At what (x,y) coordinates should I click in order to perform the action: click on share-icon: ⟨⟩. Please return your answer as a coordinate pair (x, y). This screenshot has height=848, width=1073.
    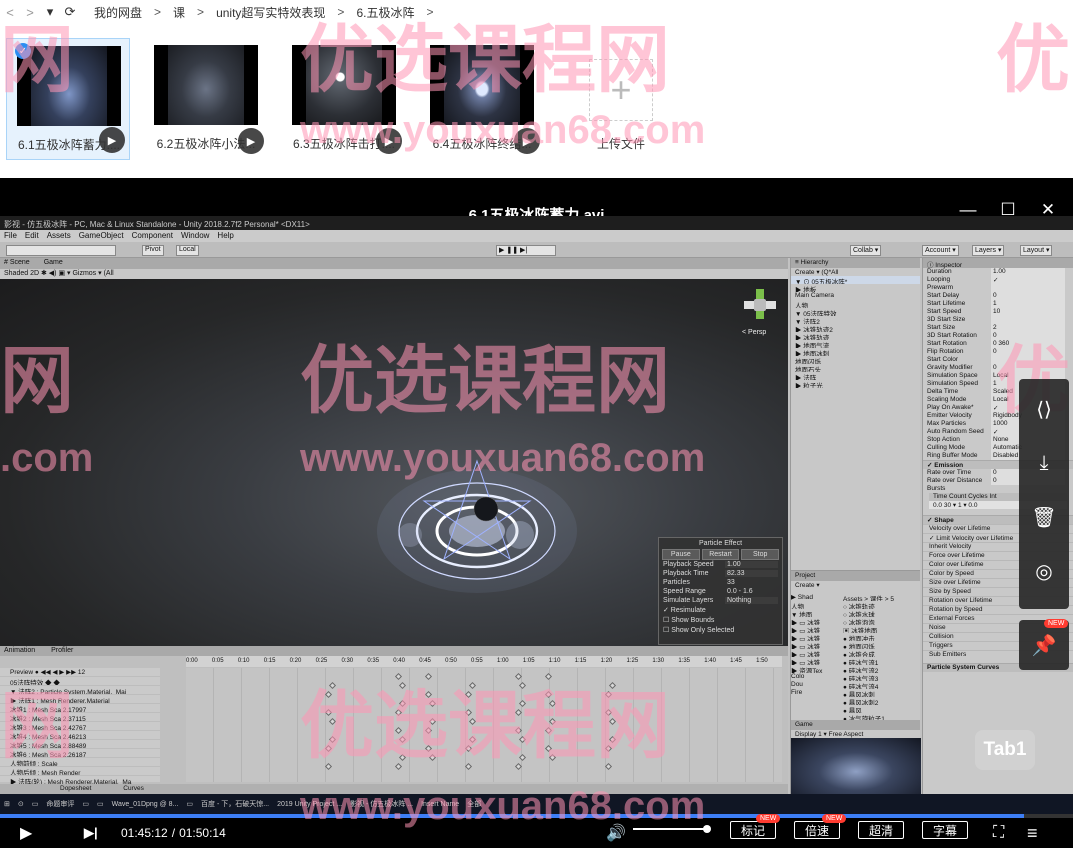
    Looking at the image, I should click on (1044, 409).